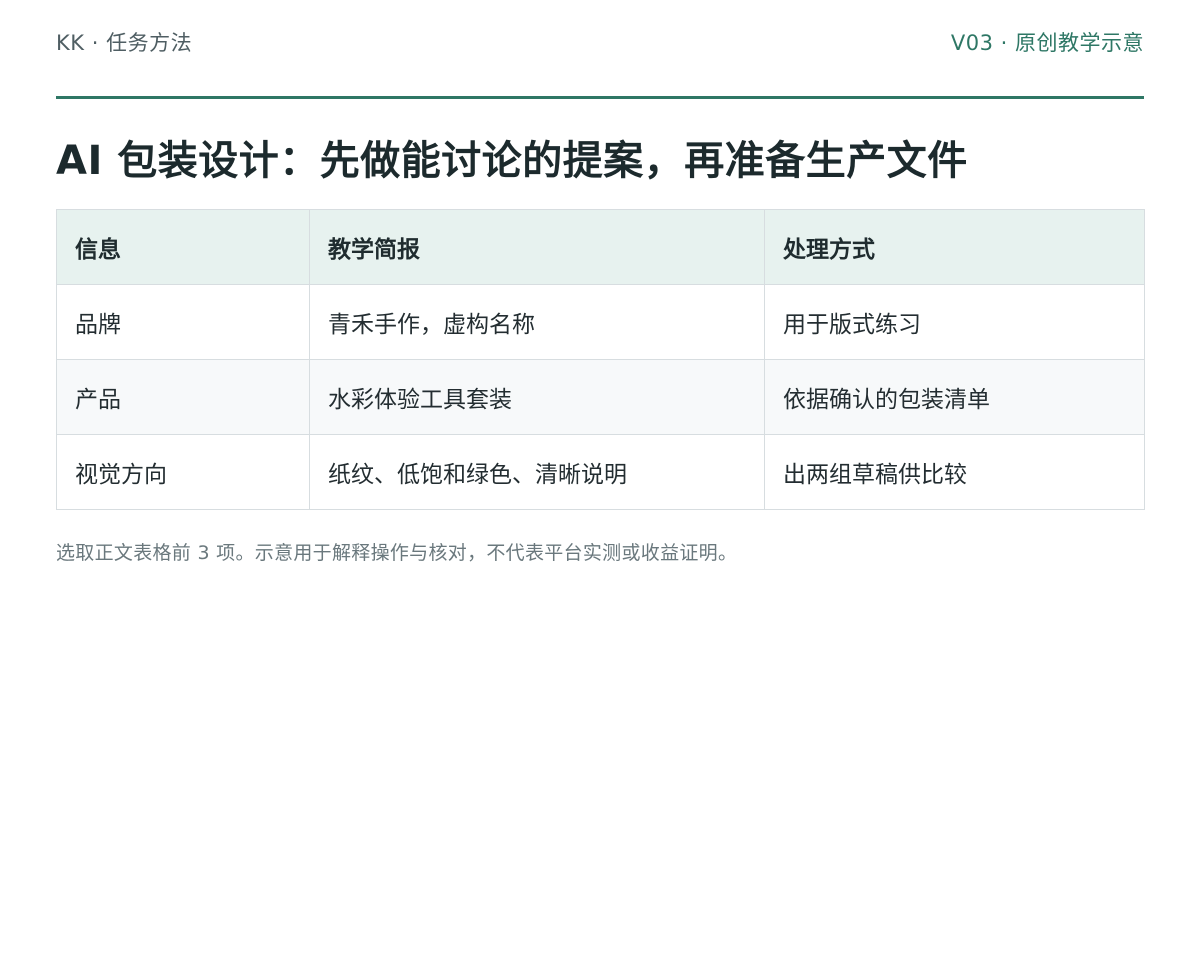 The width and height of the screenshot is (1200, 960). I want to click on table-cell-handling: 依据确认的包装清单, so click(954, 397).